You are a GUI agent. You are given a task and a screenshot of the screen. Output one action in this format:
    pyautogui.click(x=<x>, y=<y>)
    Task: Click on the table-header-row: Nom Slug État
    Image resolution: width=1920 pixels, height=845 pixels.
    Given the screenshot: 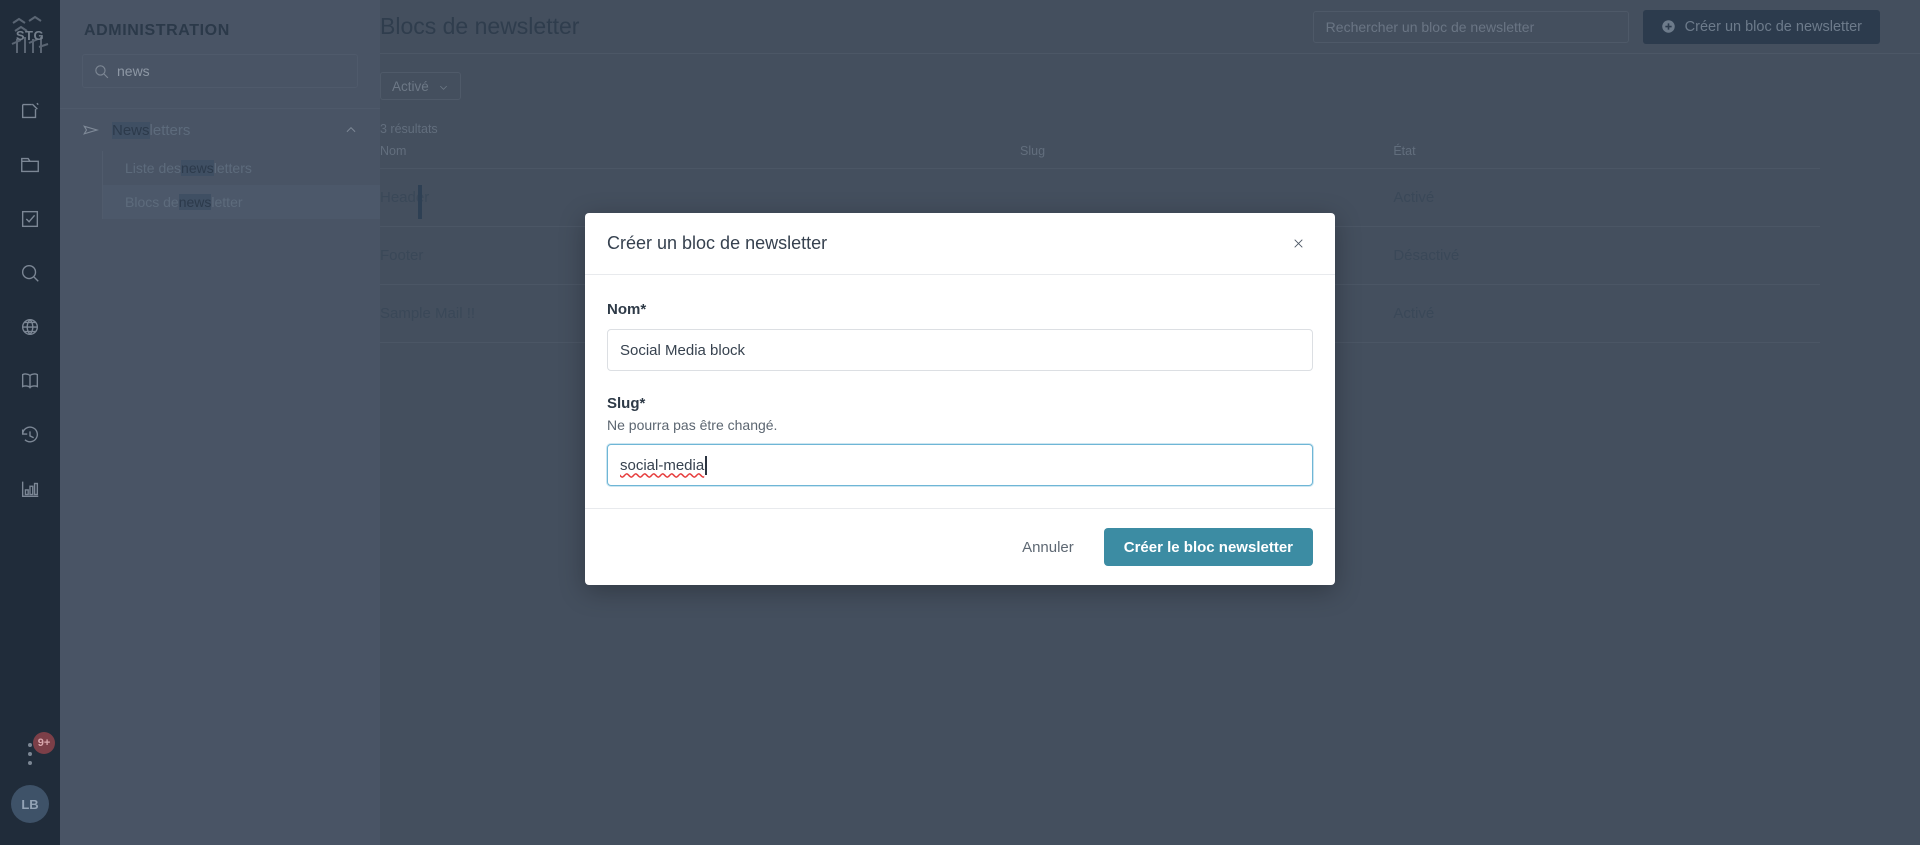 What is the action you would take?
    pyautogui.click(x=1100, y=156)
    